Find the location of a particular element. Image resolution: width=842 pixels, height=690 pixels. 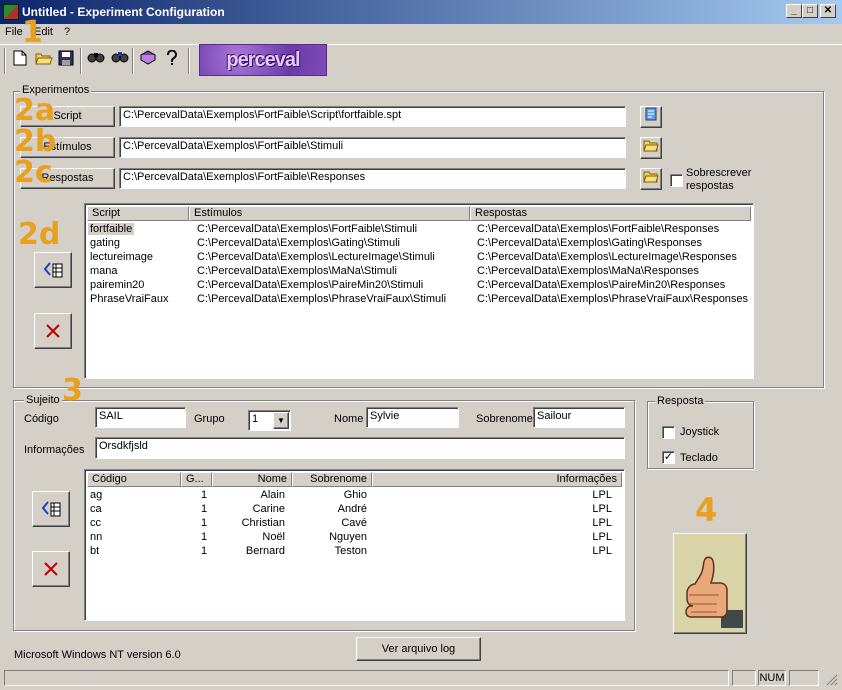

nome-field: Sylvie is located at coordinates (412, 417).